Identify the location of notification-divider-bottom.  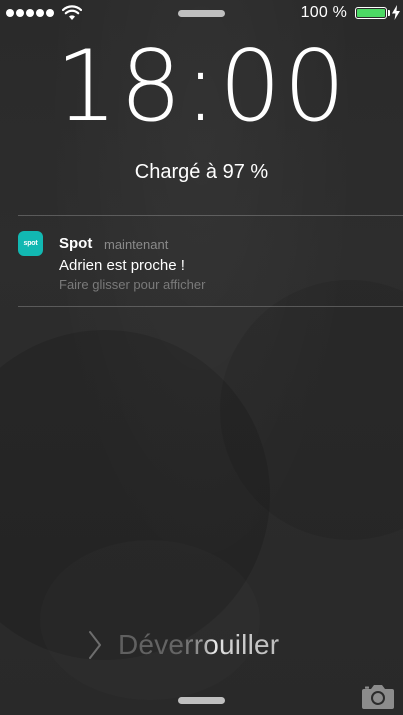
(210, 306).